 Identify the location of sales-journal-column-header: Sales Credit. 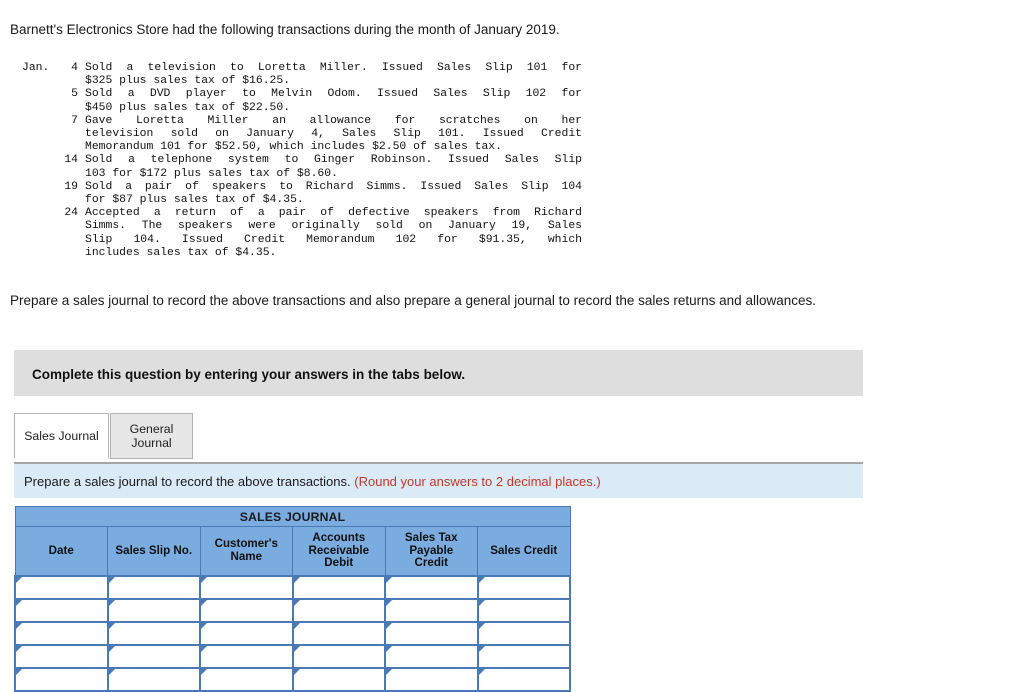
(524, 551).